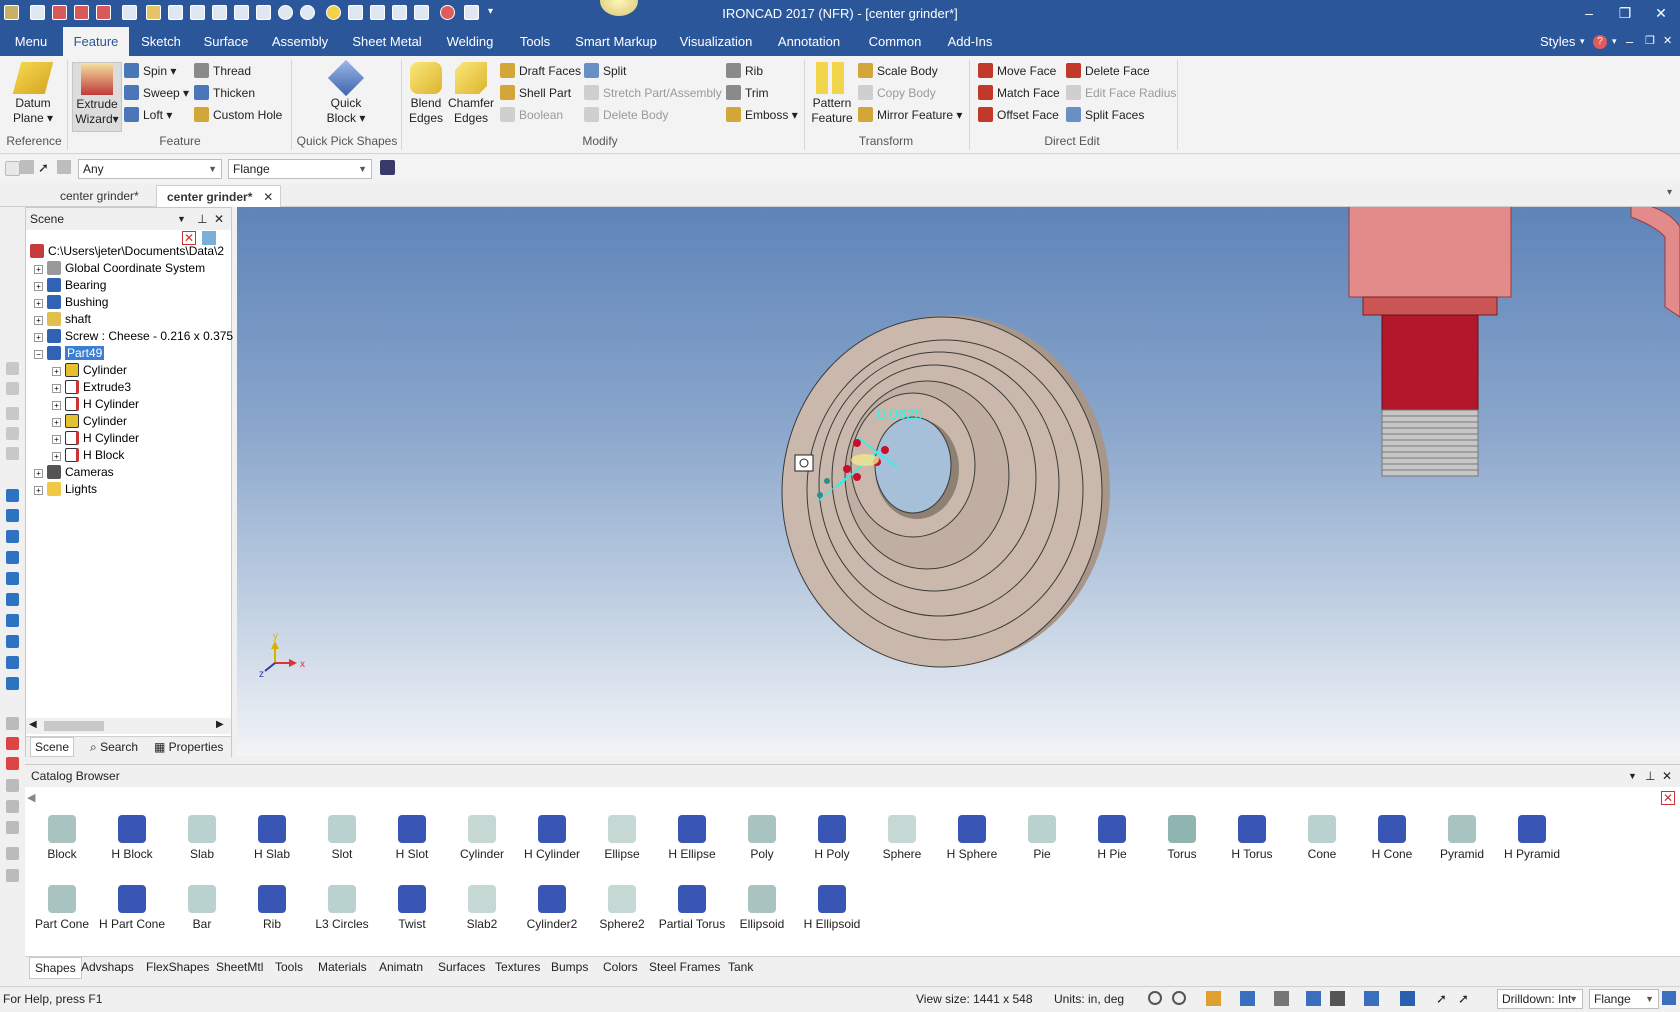 Image resolution: width=1680 pixels, height=1012 pixels. I want to click on catalog-shape-h-slot: H Slot, so click(412, 838).